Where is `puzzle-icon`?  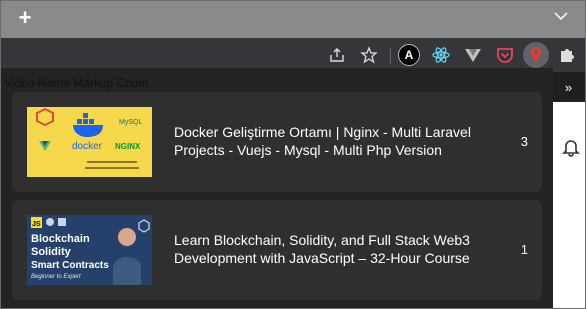 puzzle-icon is located at coordinates (567, 55).